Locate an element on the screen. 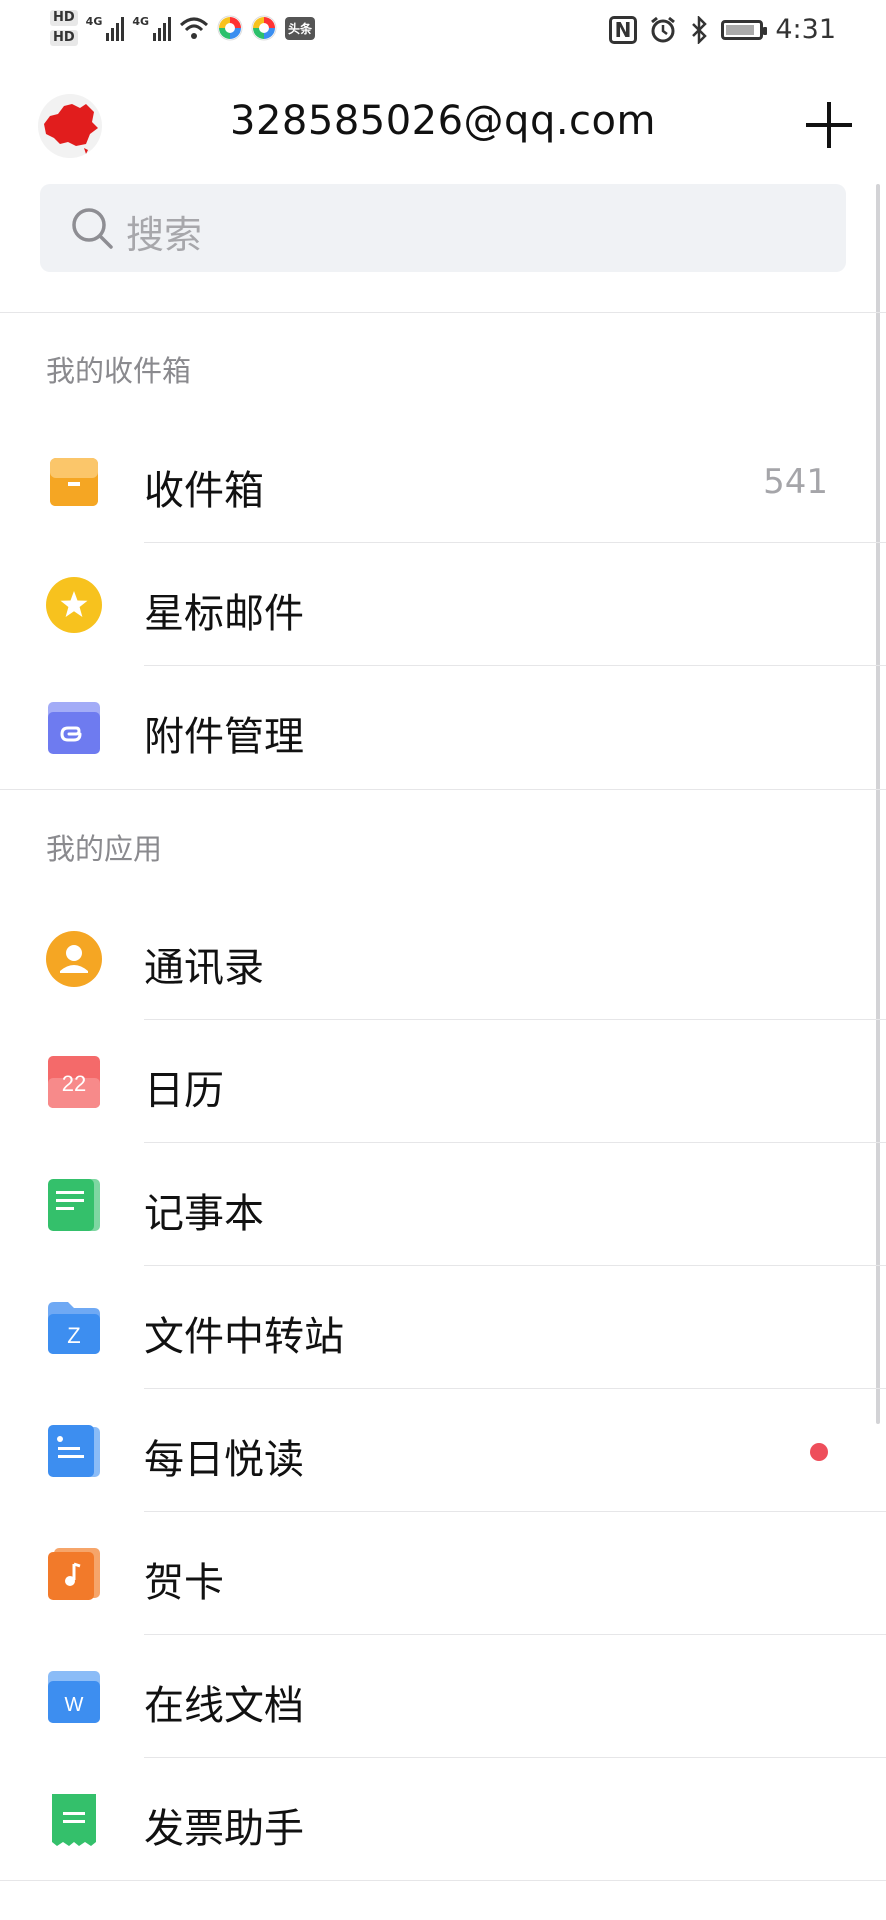 This screenshot has width=886, height=1920. hd-icon-2: HD is located at coordinates (64, 38).